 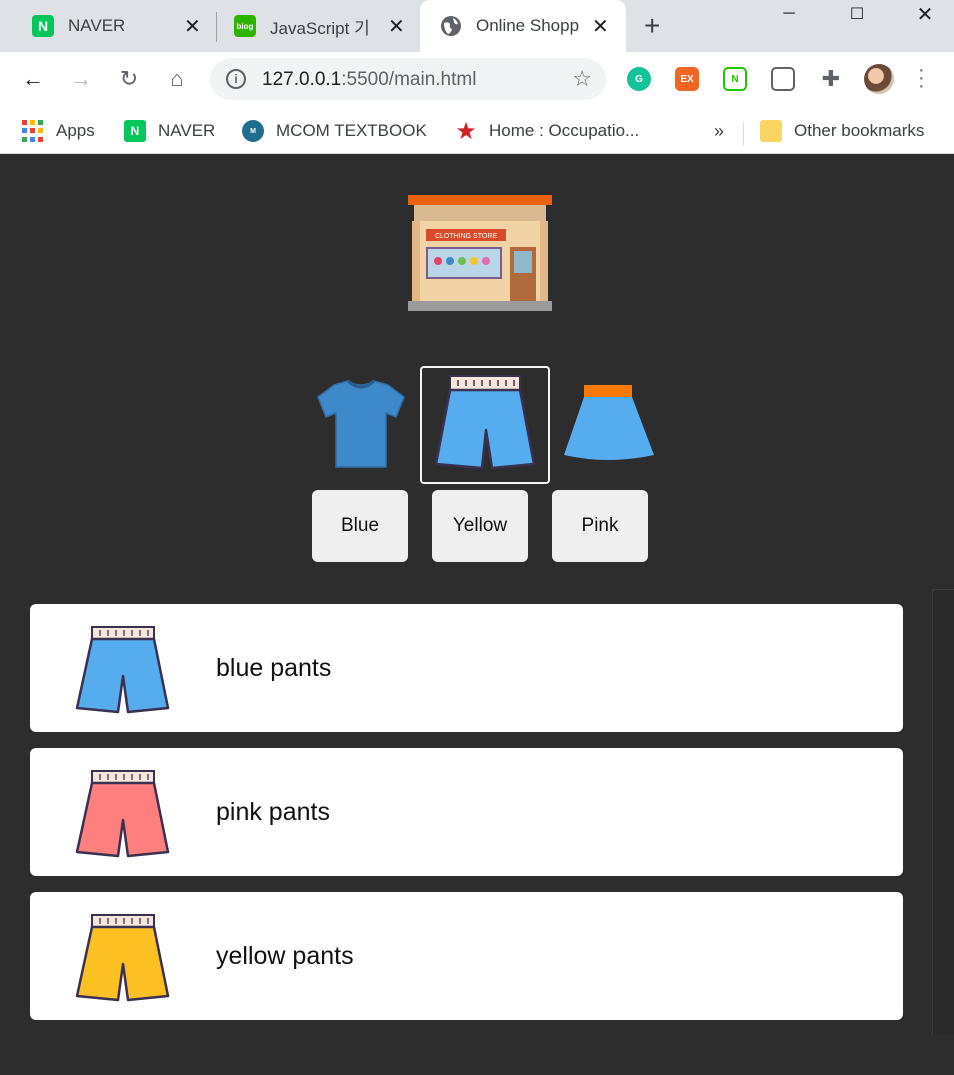 I want to click on color-pink-button: Pink, so click(x=600, y=526).